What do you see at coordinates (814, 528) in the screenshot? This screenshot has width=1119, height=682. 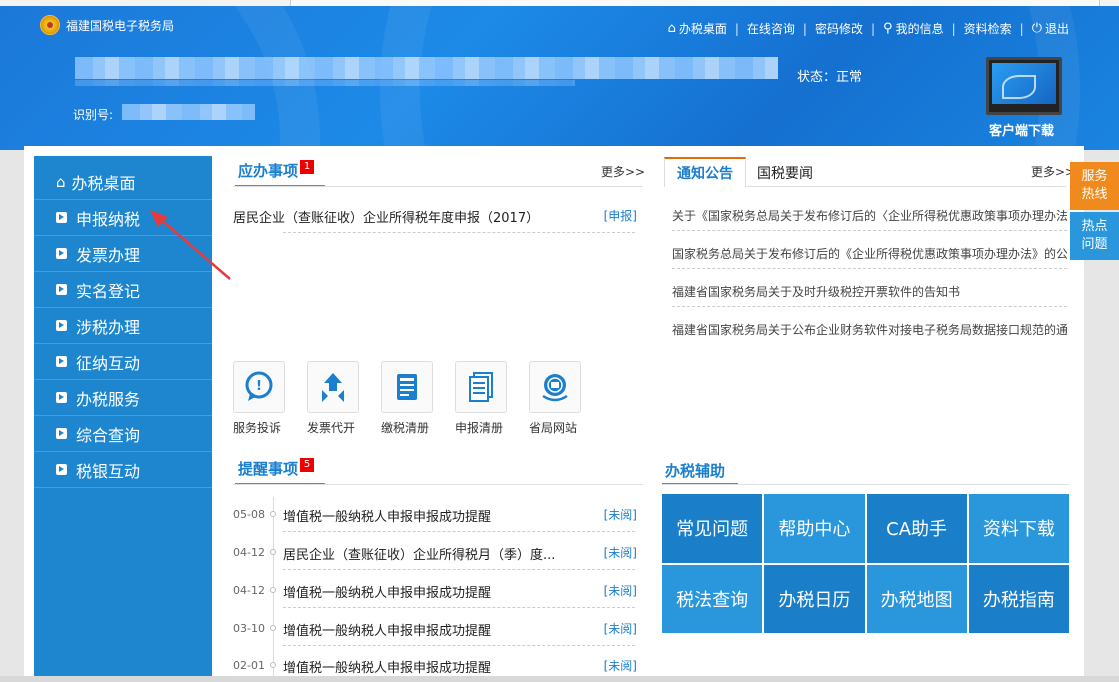 I see `assist-help-center: 帮助中心` at bounding box center [814, 528].